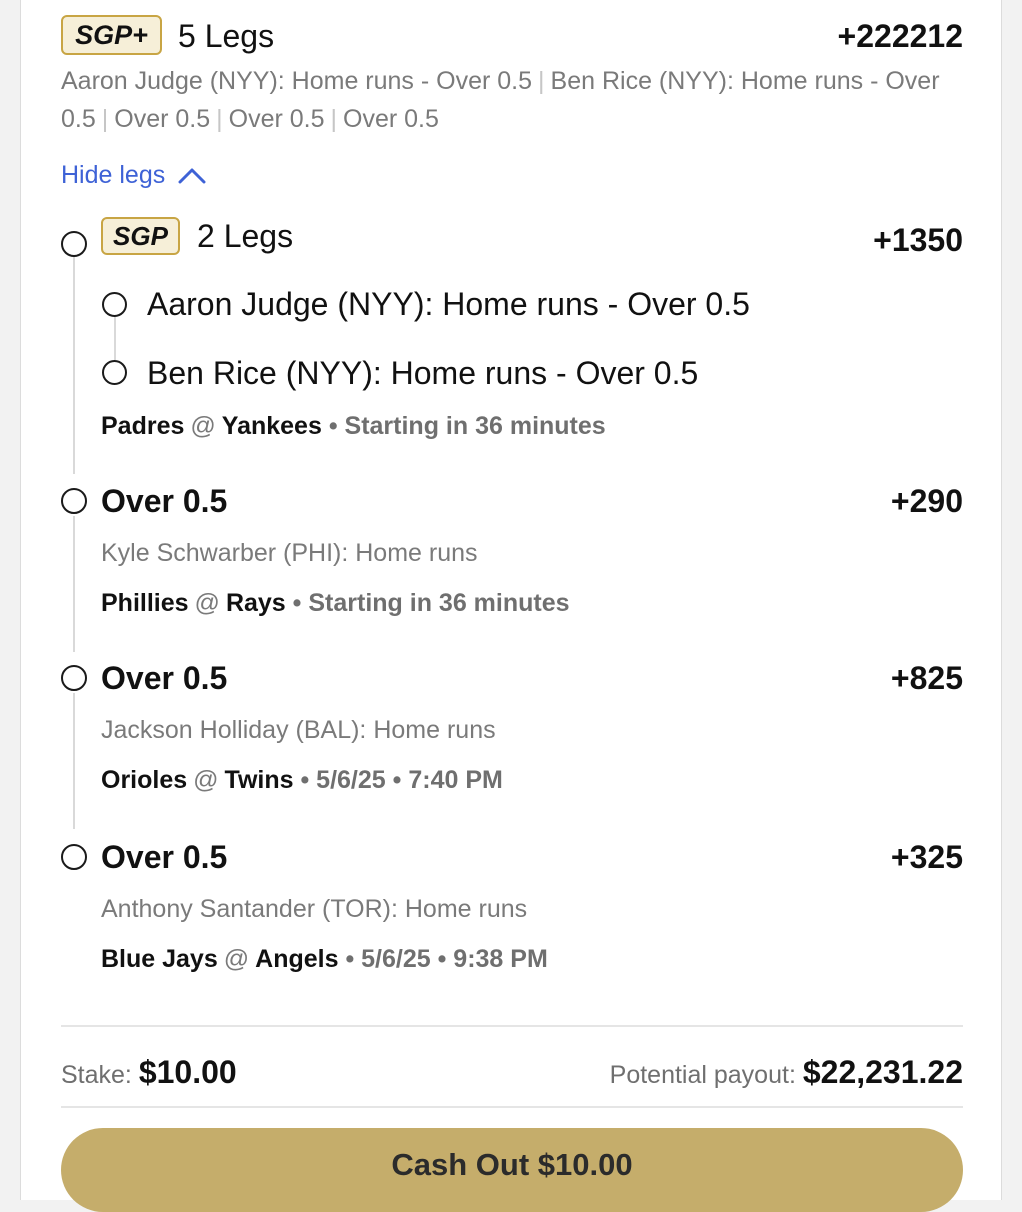  What do you see at coordinates (401, 780) in the screenshot?
I see `game-time: • 5/6/25 • 7:40 PM` at bounding box center [401, 780].